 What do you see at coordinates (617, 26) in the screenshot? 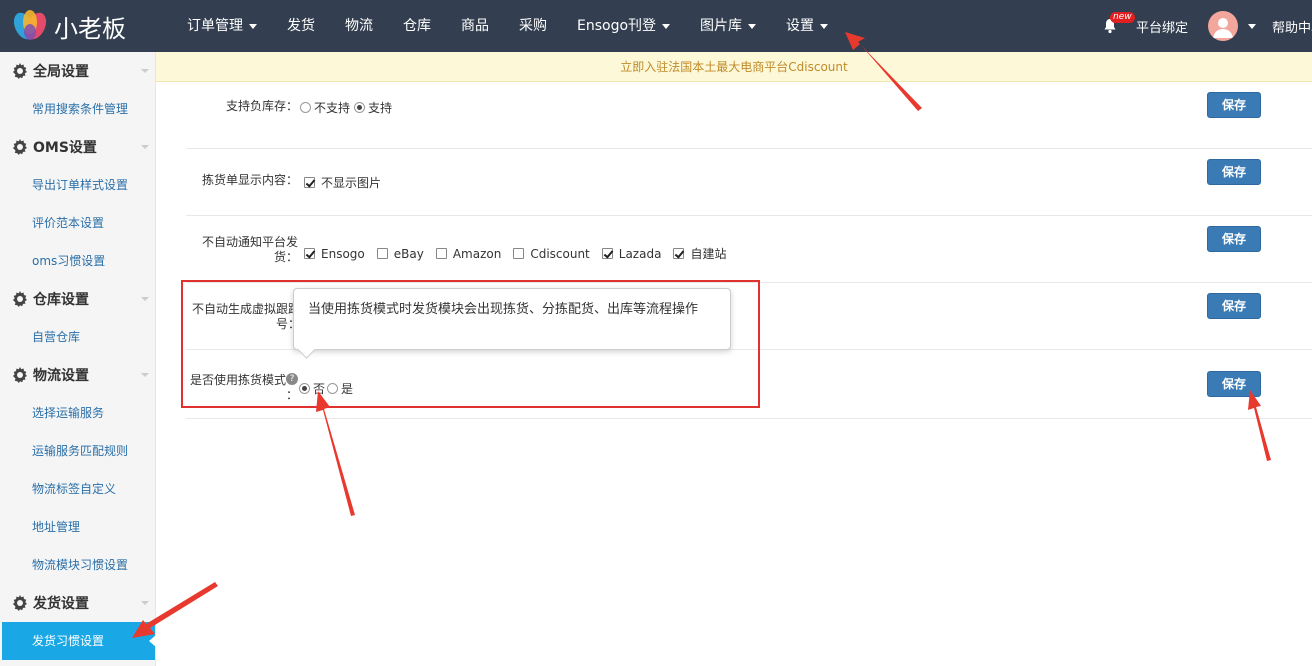
I see `nav-label: Ensogo刊登` at bounding box center [617, 26].